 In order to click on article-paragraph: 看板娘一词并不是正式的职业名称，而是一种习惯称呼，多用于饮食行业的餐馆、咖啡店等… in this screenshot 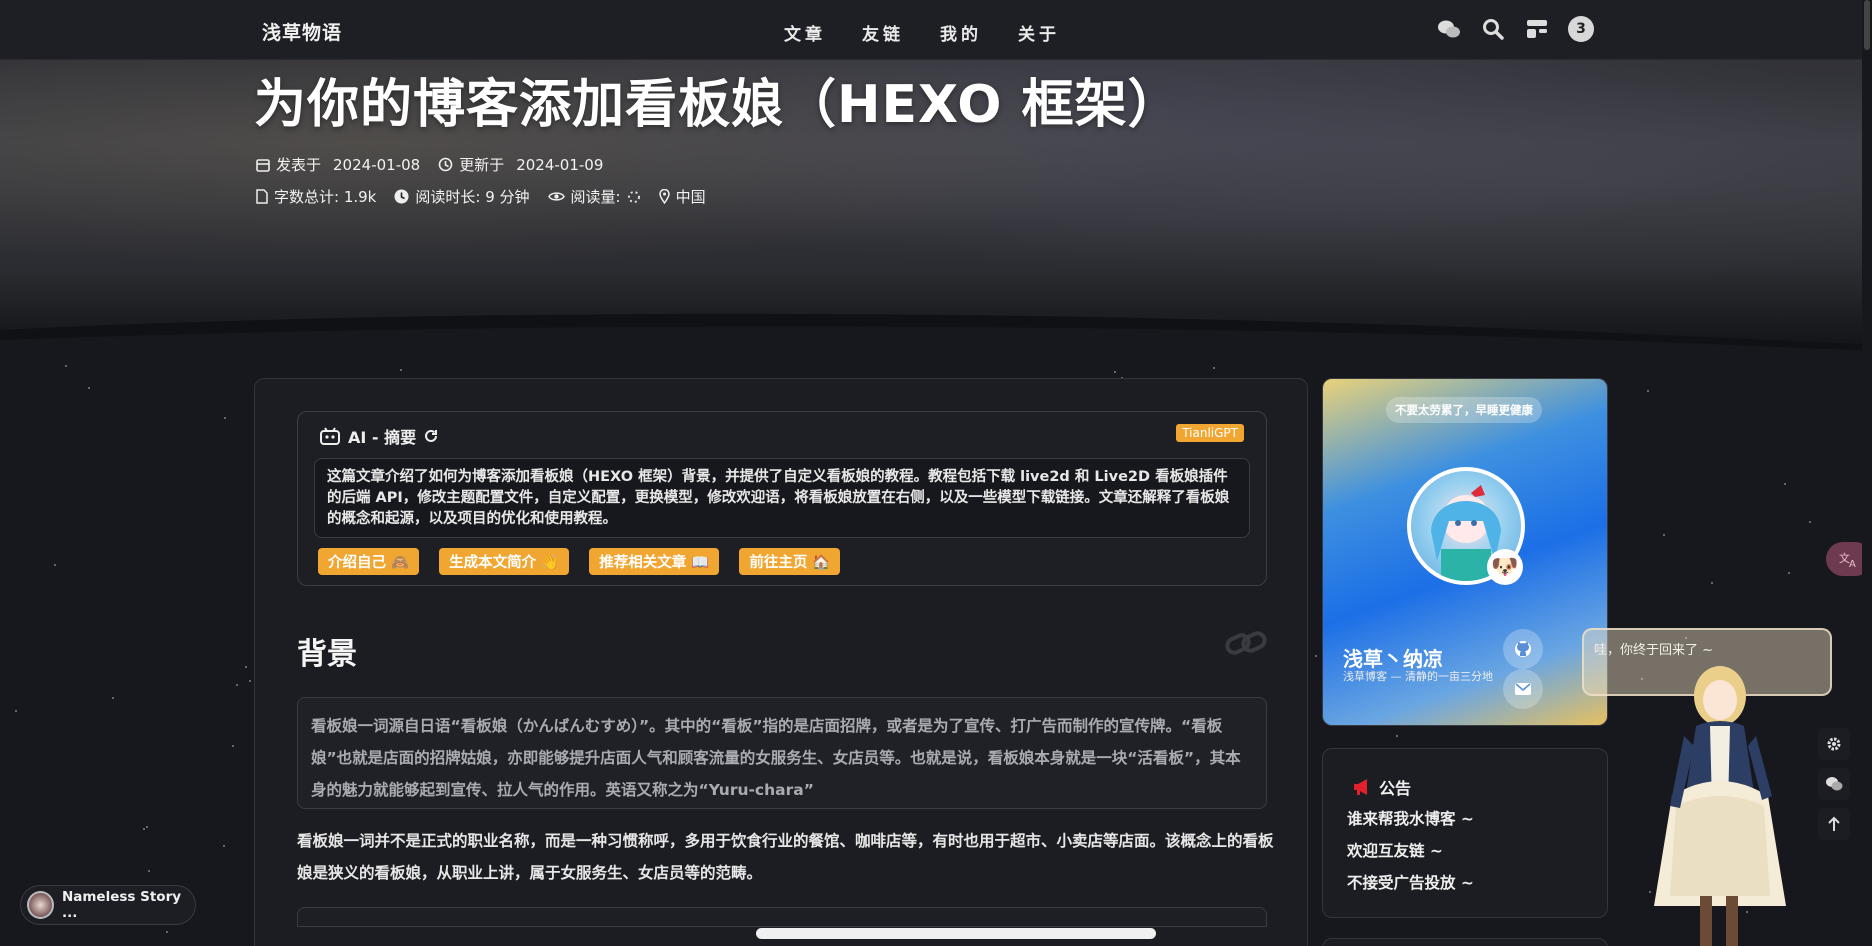, I will do `click(785, 857)`.